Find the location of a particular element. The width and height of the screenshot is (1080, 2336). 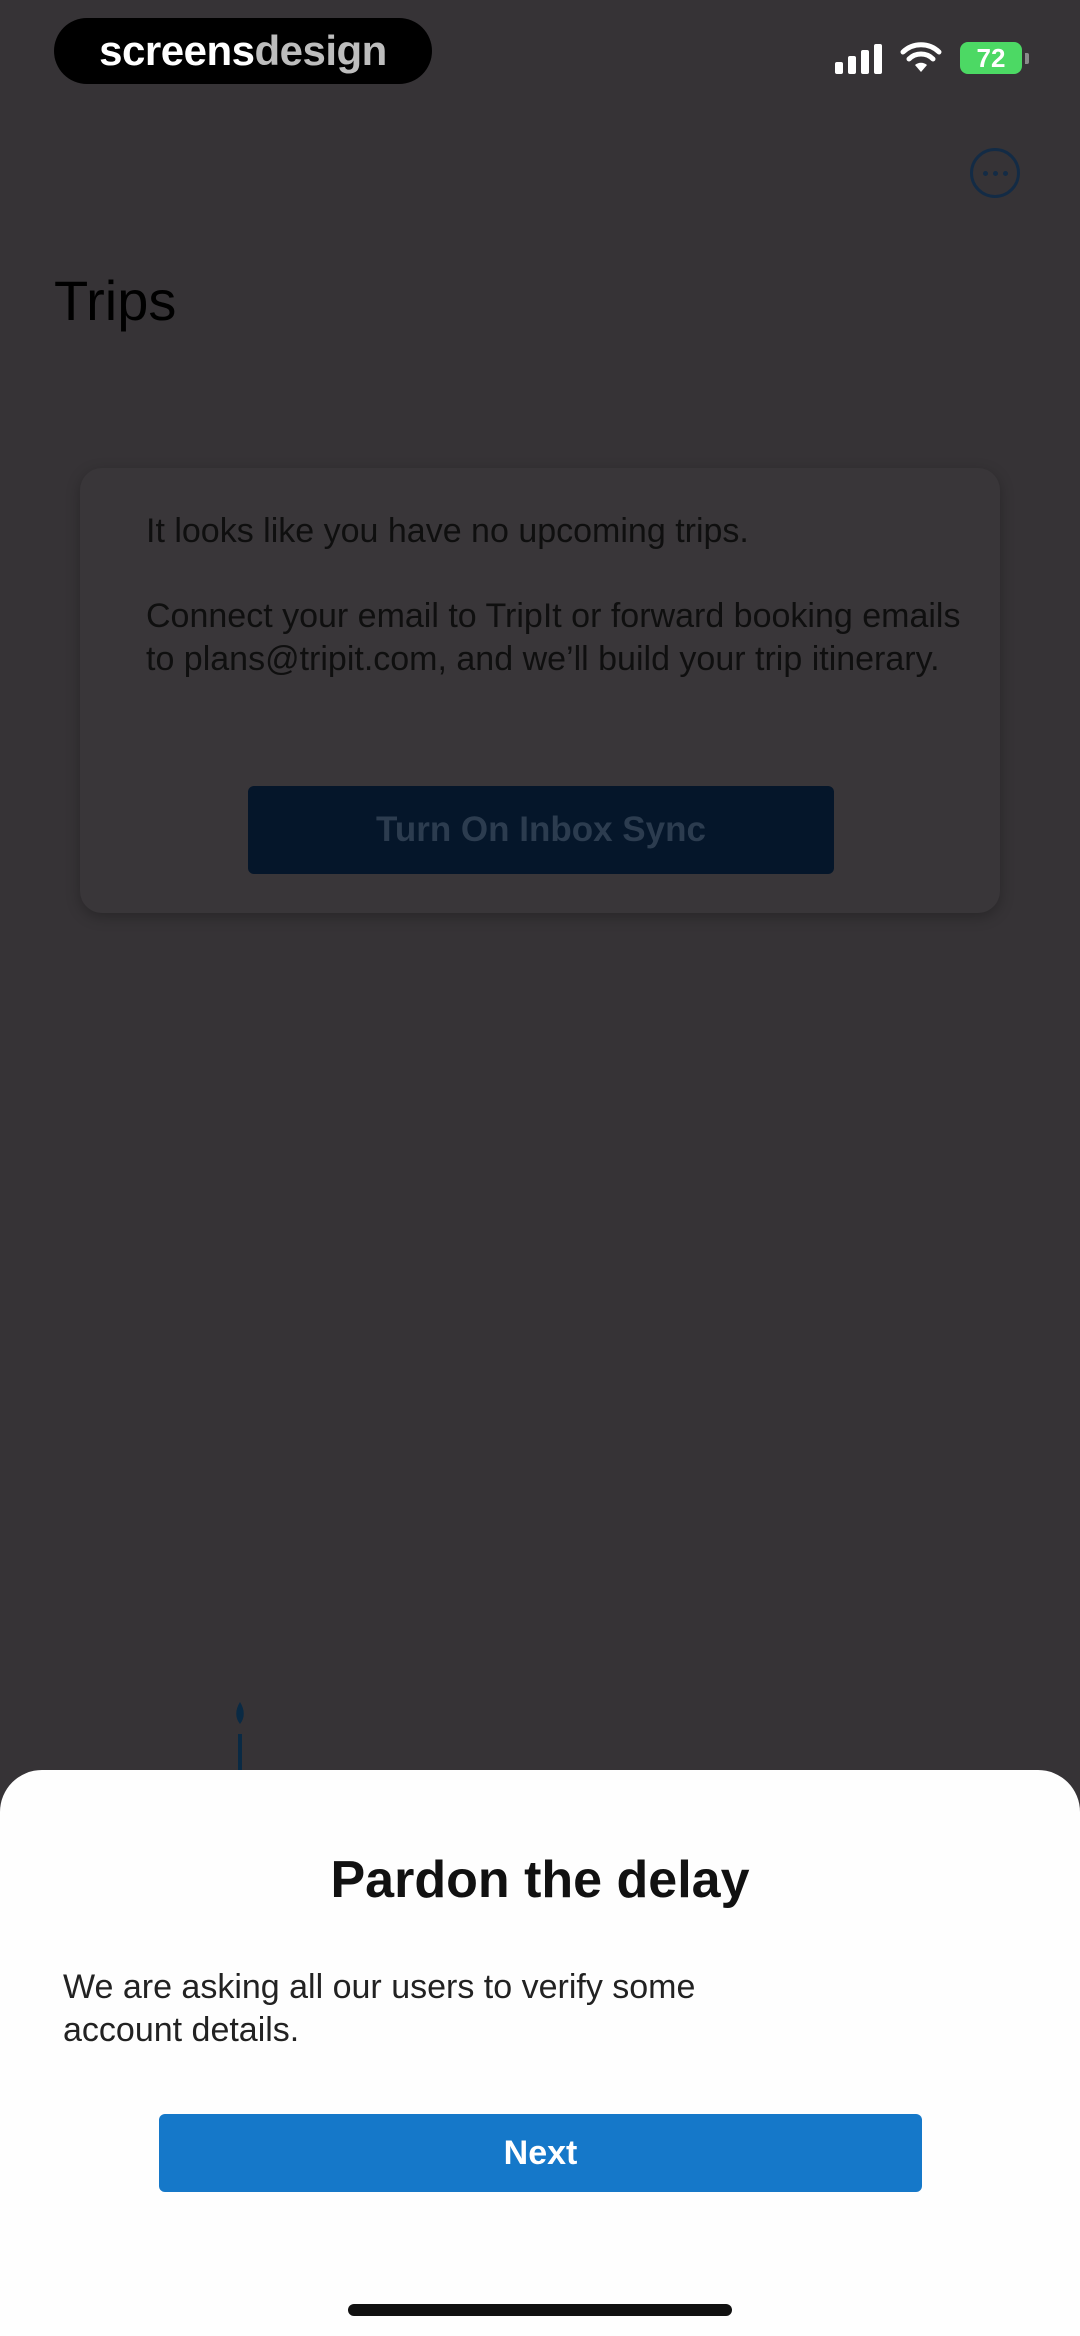

more-options-button is located at coordinates (995, 173).